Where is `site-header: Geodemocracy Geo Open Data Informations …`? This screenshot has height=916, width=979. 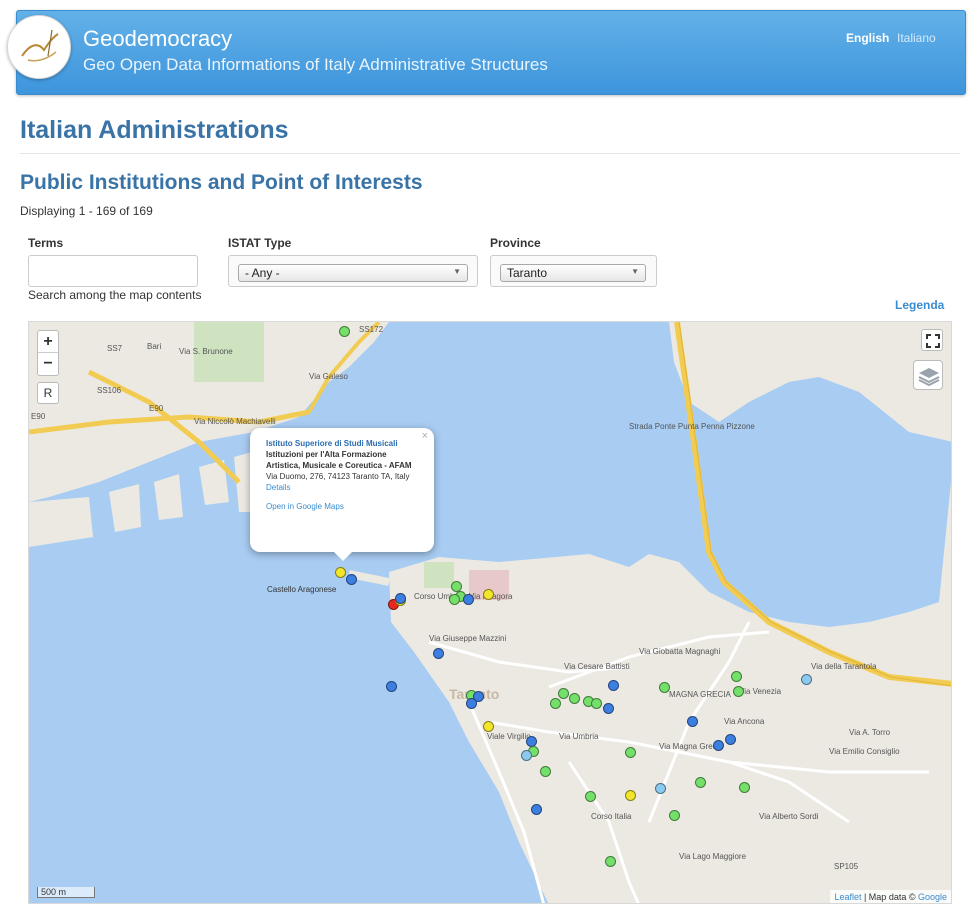
site-header: Geodemocracy Geo Open Data Informations … is located at coordinates (486, 52).